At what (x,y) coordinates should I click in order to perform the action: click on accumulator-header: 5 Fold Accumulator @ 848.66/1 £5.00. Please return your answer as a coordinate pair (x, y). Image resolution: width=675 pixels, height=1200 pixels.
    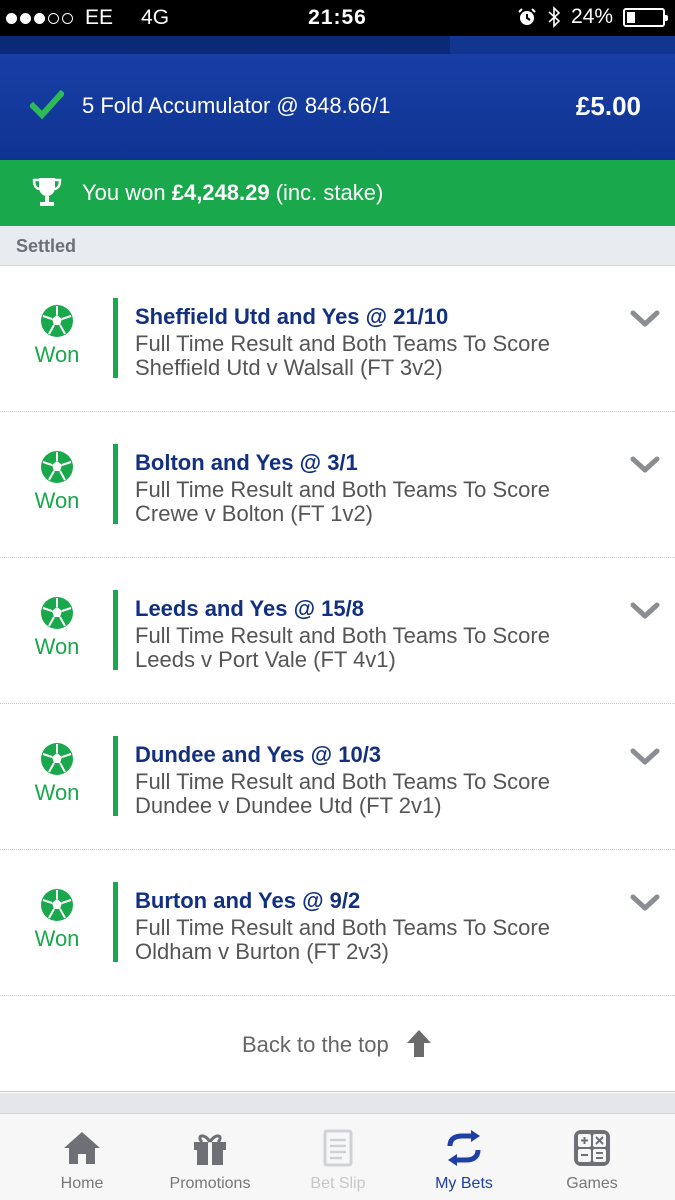
    Looking at the image, I should click on (337, 107).